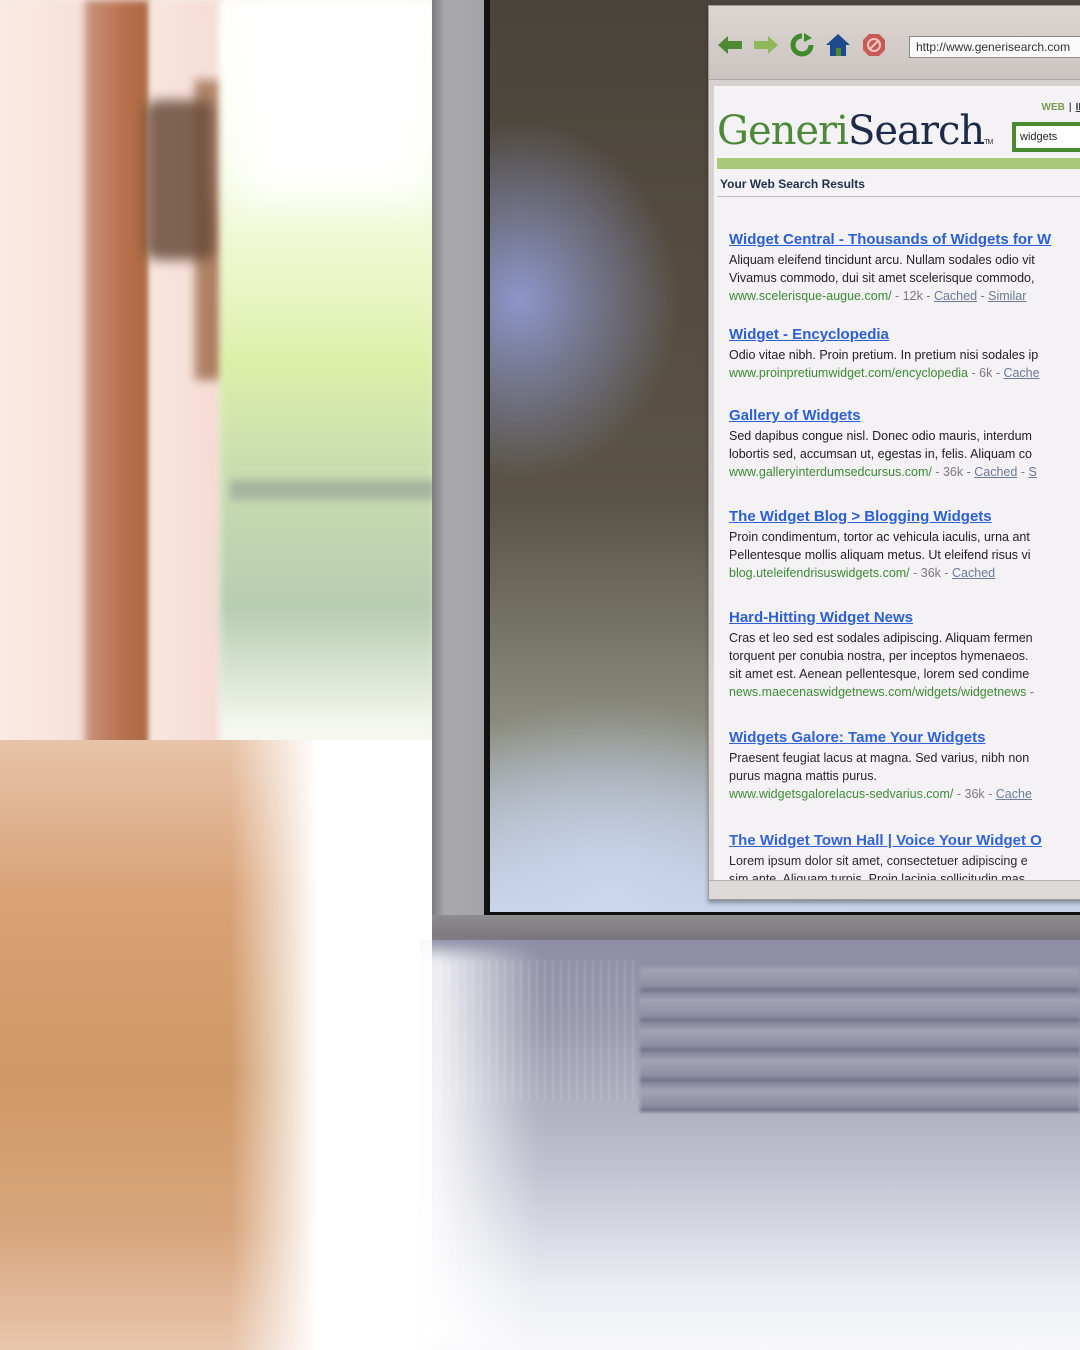 The image size is (1080, 1350). Describe the element at coordinates (904, 516) in the screenshot. I see `result-title-link: The Widget Blog > Blogging Widgets` at that location.